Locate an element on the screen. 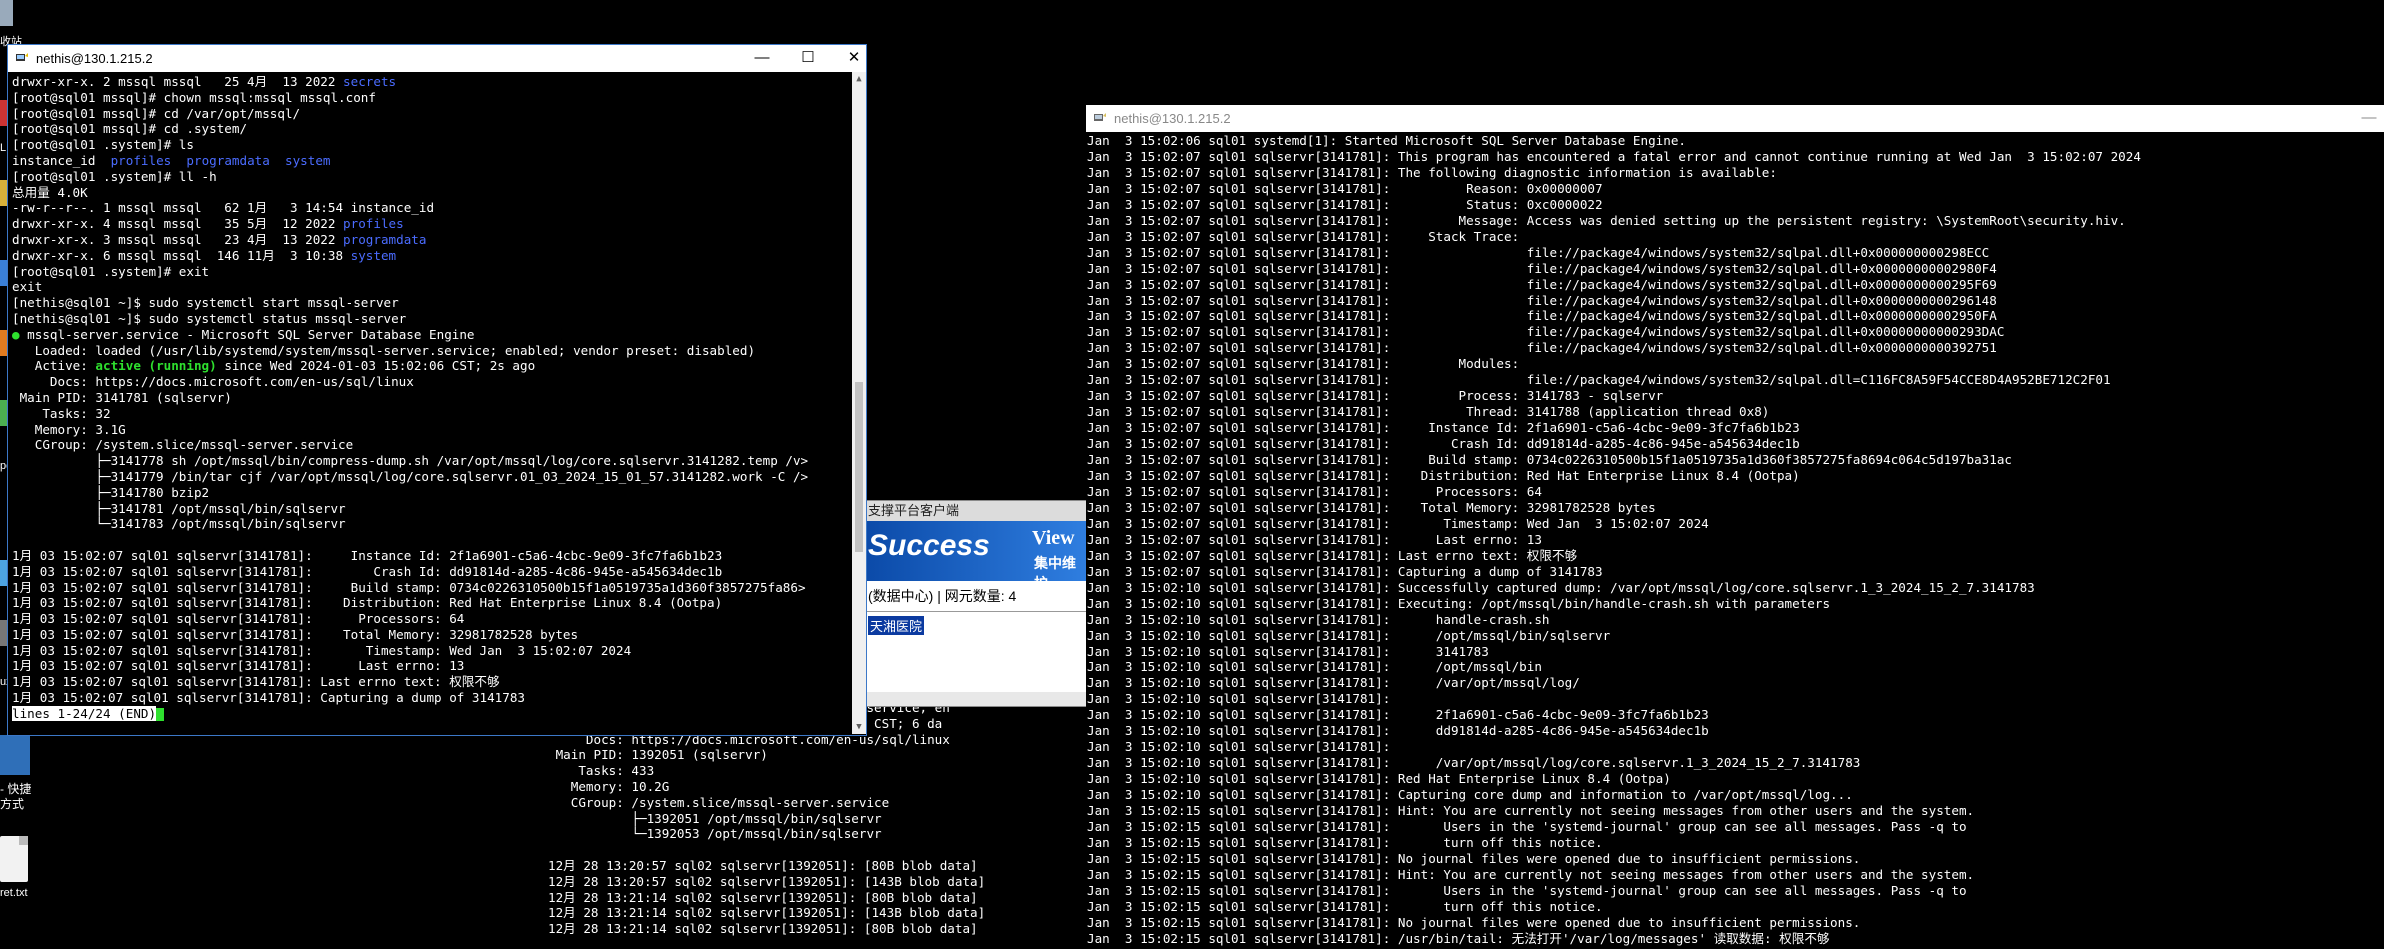 This screenshot has height=949, width=2384. title-bar: nethis@130.1.215.2 — is located at coordinates (1735, 118).